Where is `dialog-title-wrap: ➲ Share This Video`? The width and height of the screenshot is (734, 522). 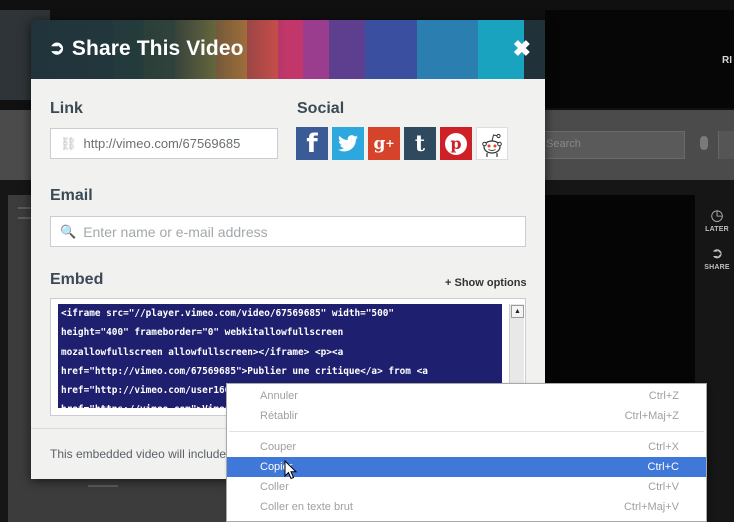
dialog-title-wrap: ➲ Share This Video is located at coordinates (146, 49).